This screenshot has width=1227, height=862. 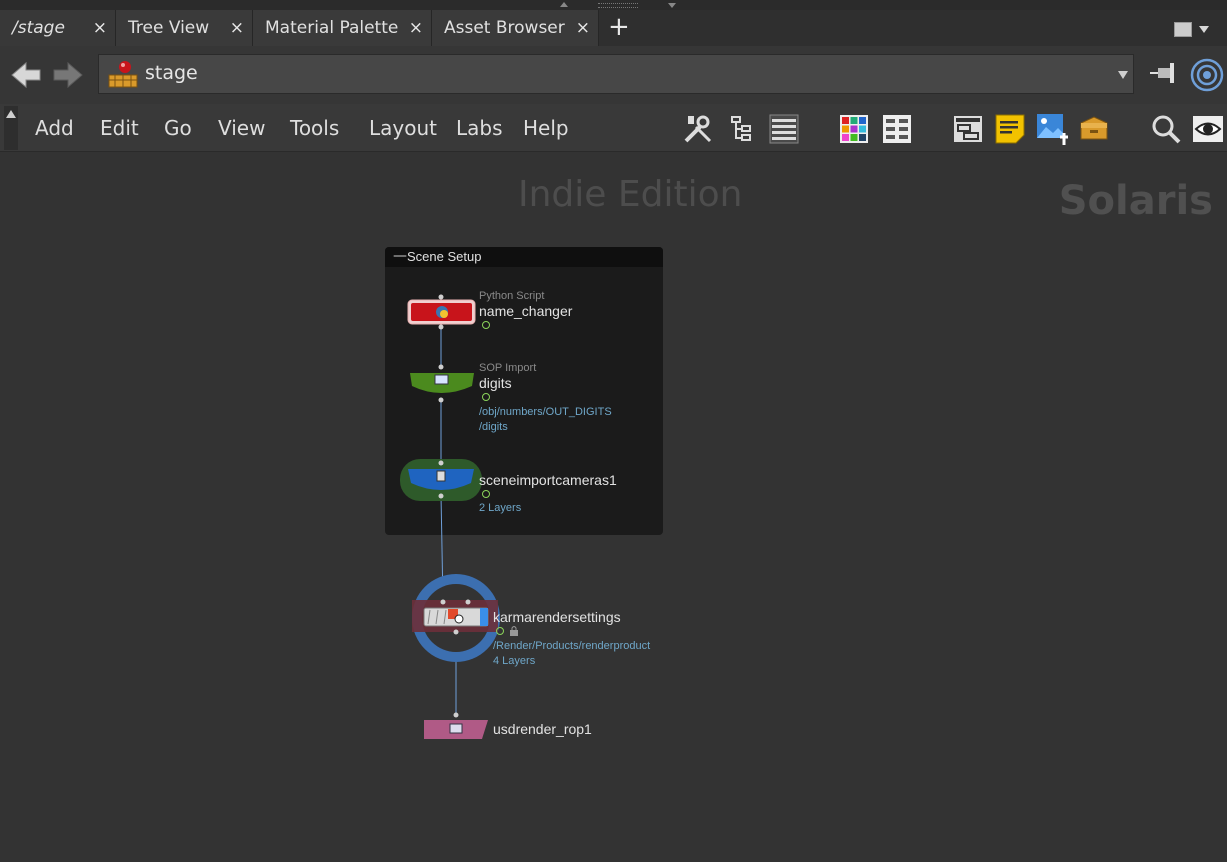 What do you see at coordinates (1208, 129) in the screenshot?
I see `eye-icon` at bounding box center [1208, 129].